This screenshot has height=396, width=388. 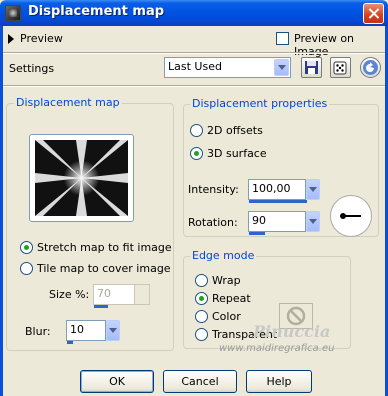 I want to click on size-value: 70, so click(x=104, y=293).